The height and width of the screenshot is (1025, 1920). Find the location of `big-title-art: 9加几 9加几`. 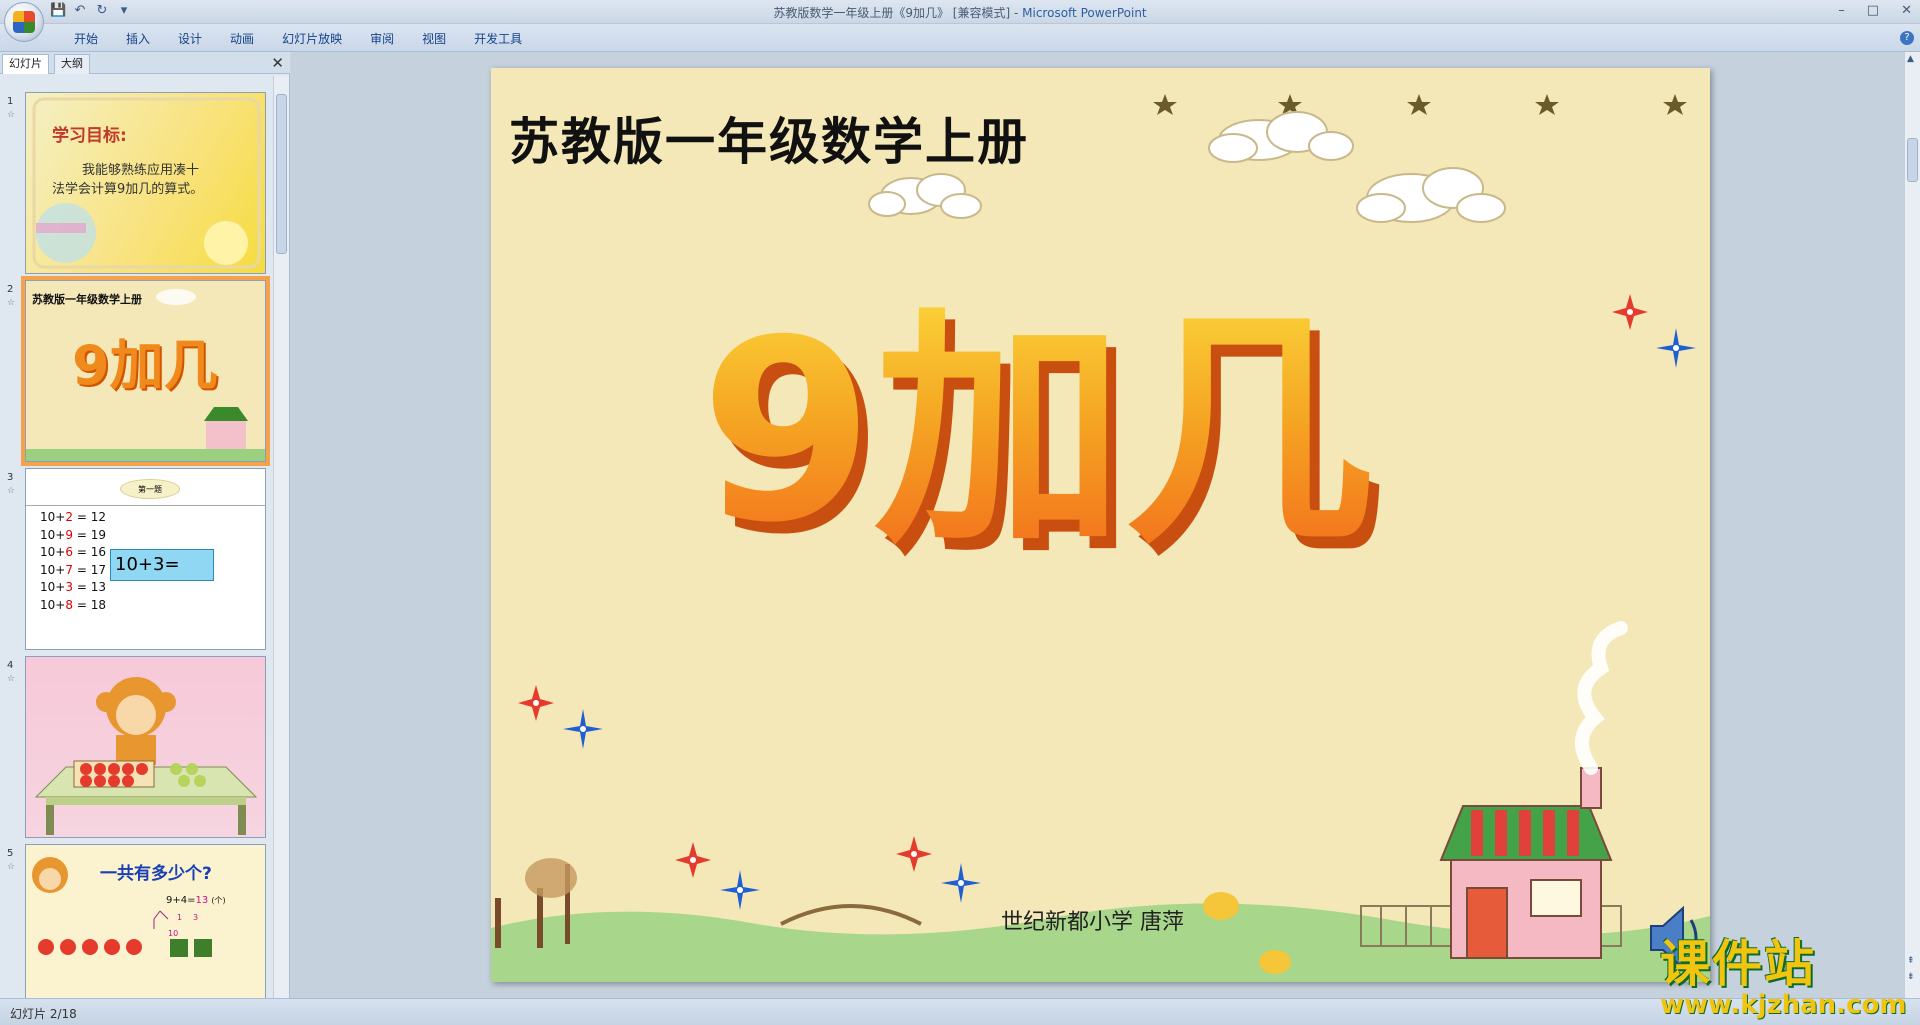

big-title-art: 9加几 9加几 is located at coordinates (1042, 427).